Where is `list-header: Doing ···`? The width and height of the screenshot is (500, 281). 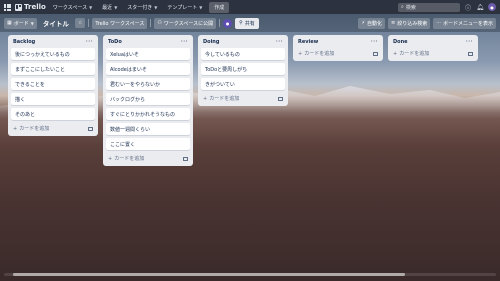 list-header: Doing ··· is located at coordinates (243, 43).